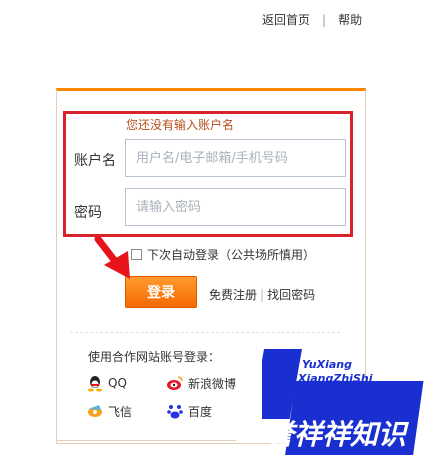 This screenshot has width=447, height=472. What do you see at coordinates (200, 411) in the screenshot?
I see `partner-label: 百度` at bounding box center [200, 411].